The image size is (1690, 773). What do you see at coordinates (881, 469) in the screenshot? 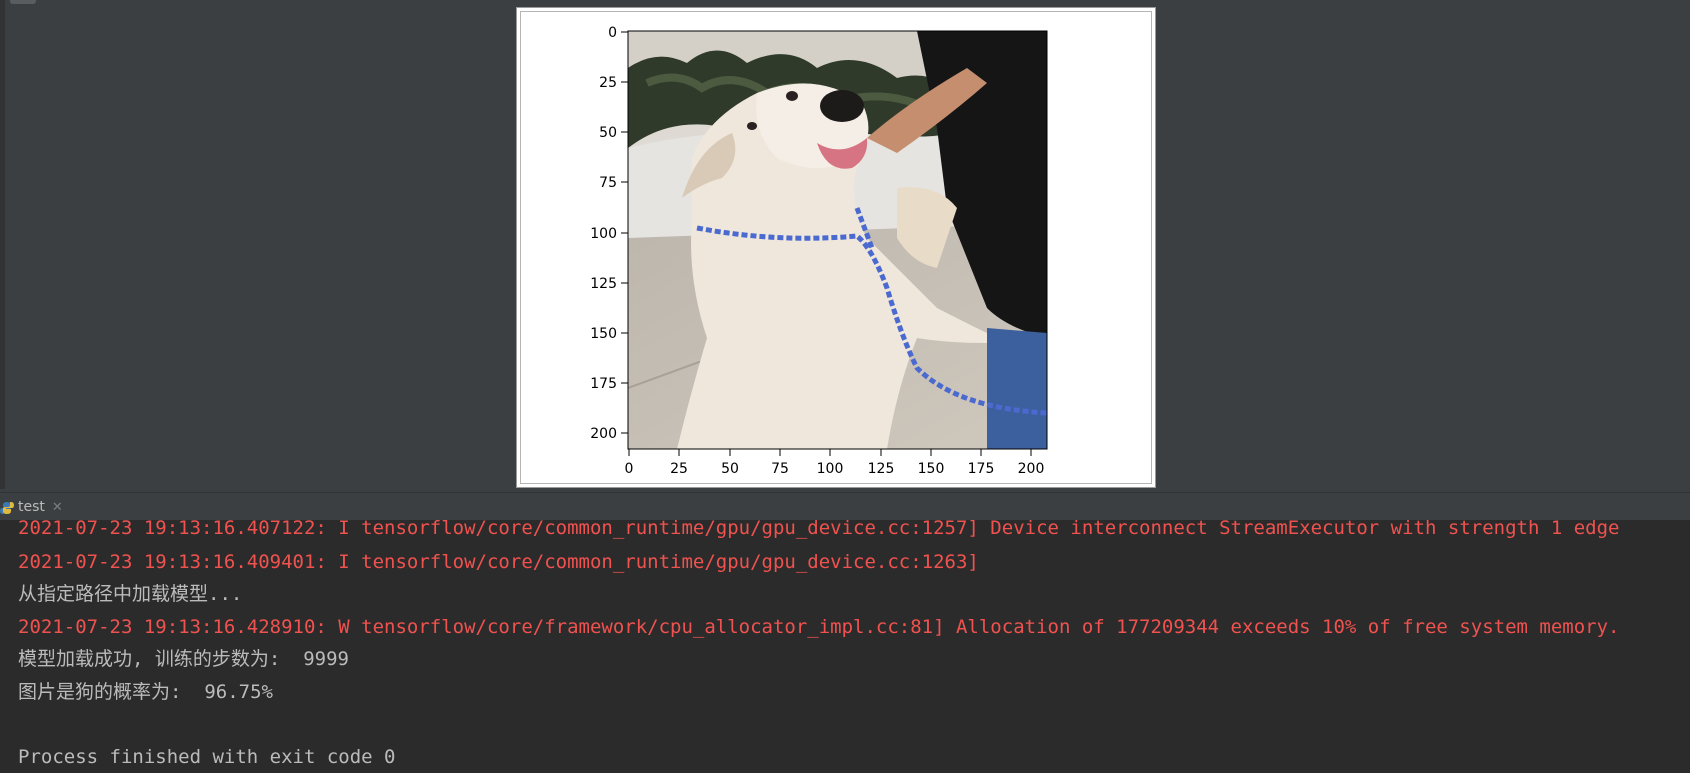
I see `x-tick-label: 125` at bounding box center [881, 469].